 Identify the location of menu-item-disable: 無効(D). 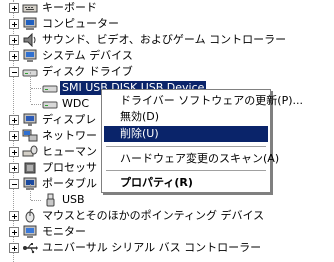
(186, 117).